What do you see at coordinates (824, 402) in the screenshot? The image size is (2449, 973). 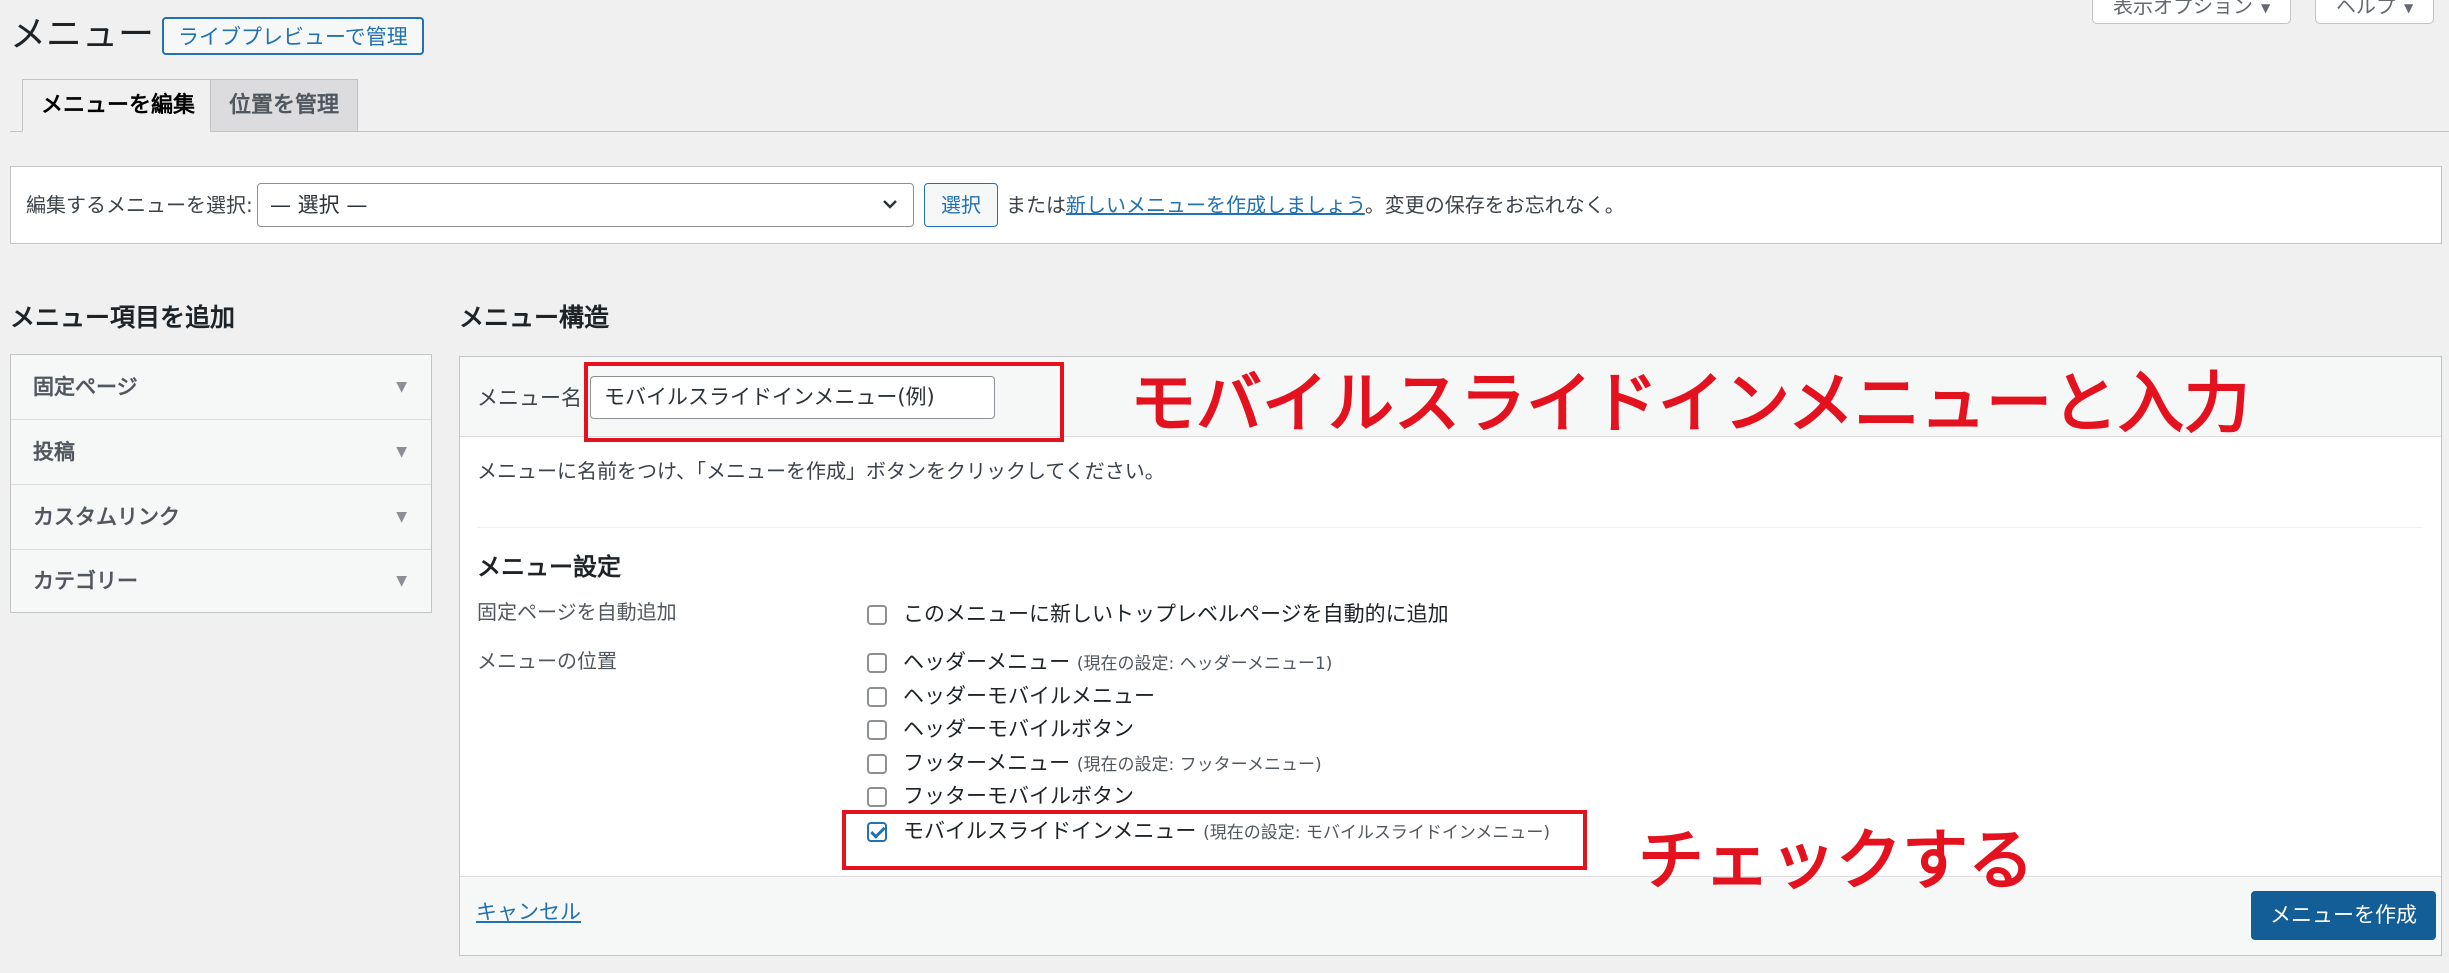 I see `annotation-box-menu-name` at bounding box center [824, 402].